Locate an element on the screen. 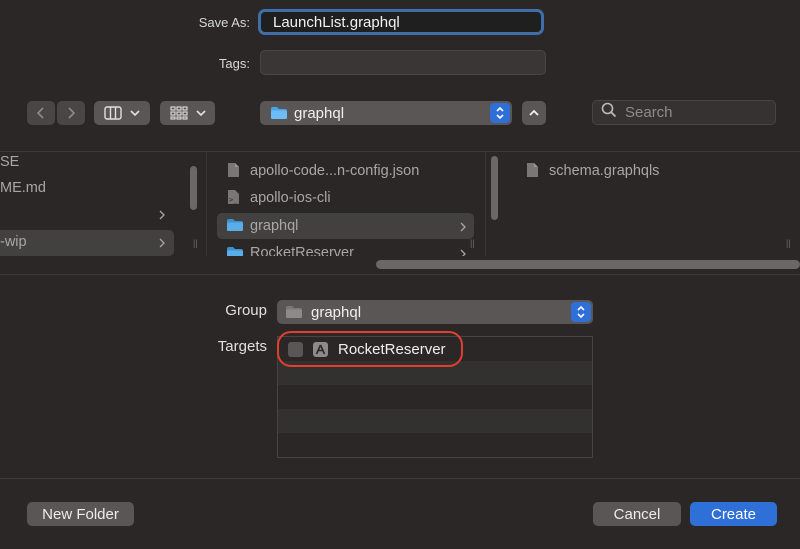  list-item: ME.md is located at coordinates (87, 189).